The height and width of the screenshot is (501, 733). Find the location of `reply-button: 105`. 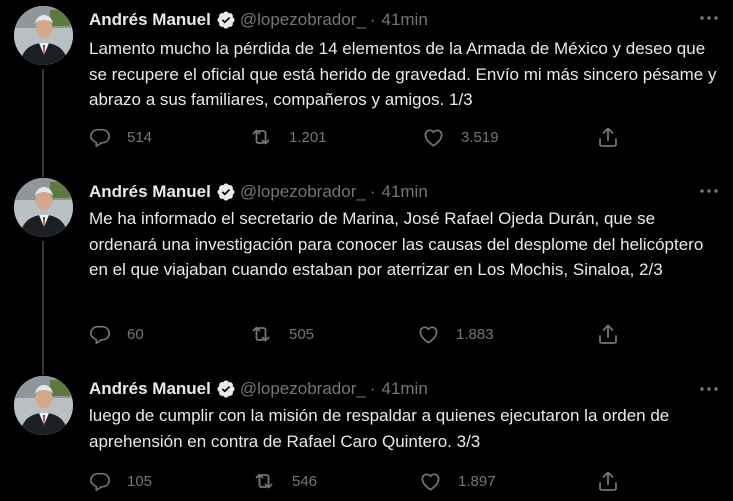

reply-button: 105 is located at coordinates (120, 481).